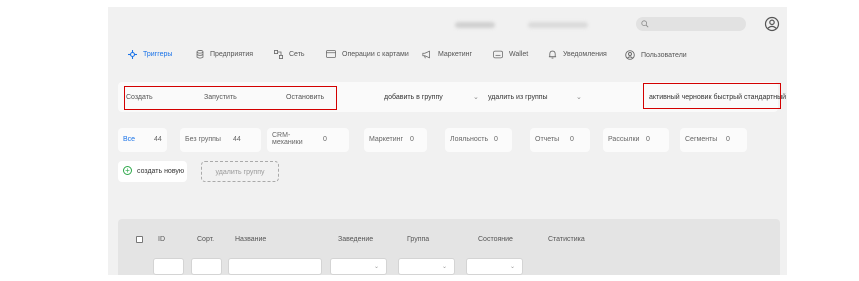 This screenshot has height=281, width=859. Describe the element at coordinates (203, 139) in the screenshot. I see `group-chip-label: Без группы` at that location.